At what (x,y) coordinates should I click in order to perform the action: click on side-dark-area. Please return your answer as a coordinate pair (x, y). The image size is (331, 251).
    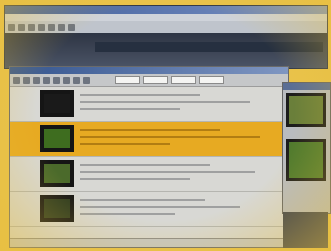
    Looking at the image, I should click on (305, 230).